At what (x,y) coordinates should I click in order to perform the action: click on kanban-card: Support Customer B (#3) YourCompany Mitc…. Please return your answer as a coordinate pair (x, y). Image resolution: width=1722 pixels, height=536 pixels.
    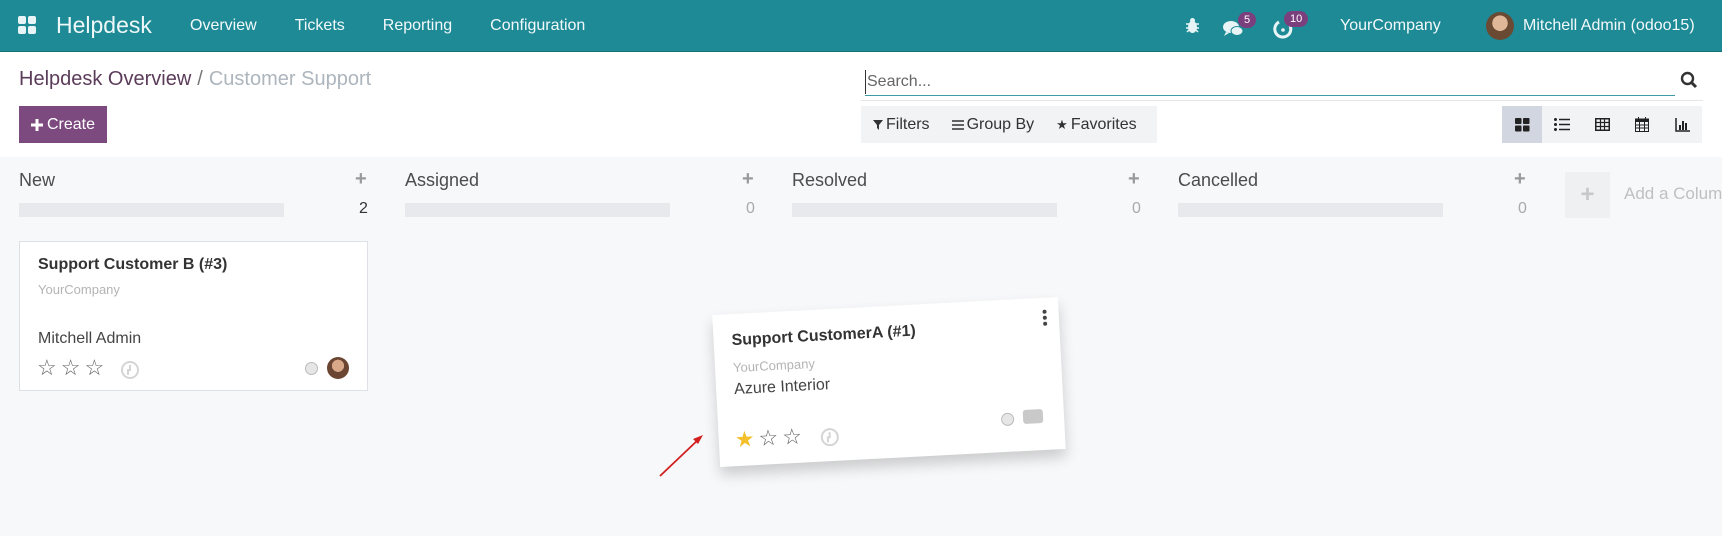
    Looking at the image, I should click on (193, 316).